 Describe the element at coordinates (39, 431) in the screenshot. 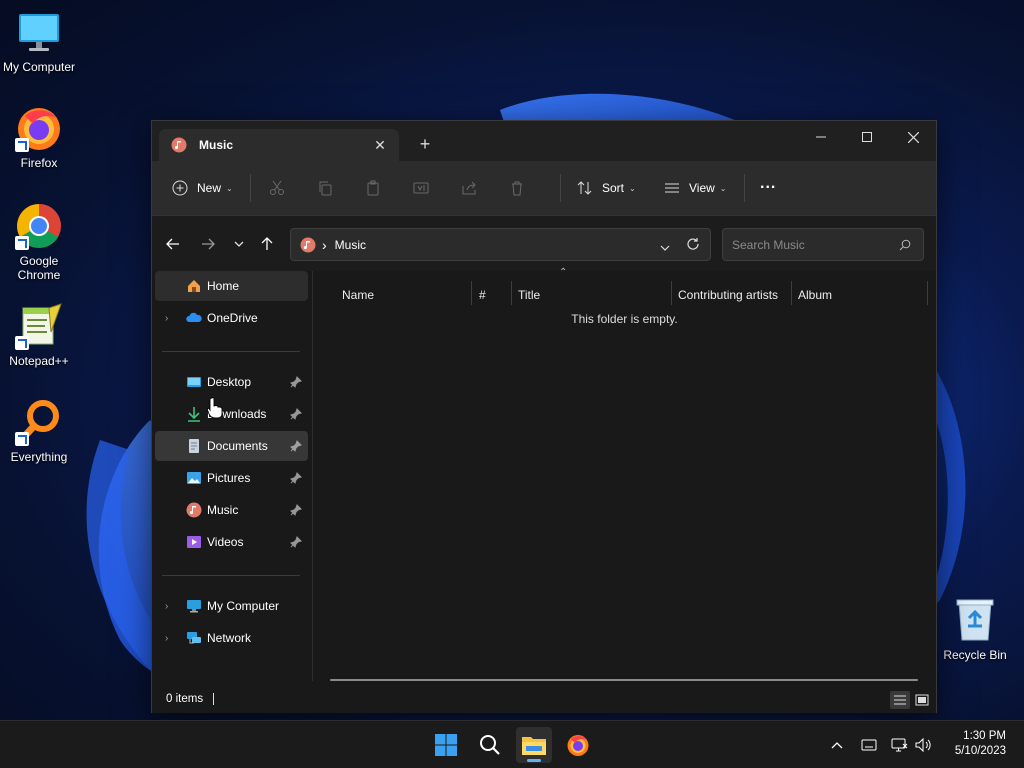

I see `desktop-icon-everything: Everything` at that location.